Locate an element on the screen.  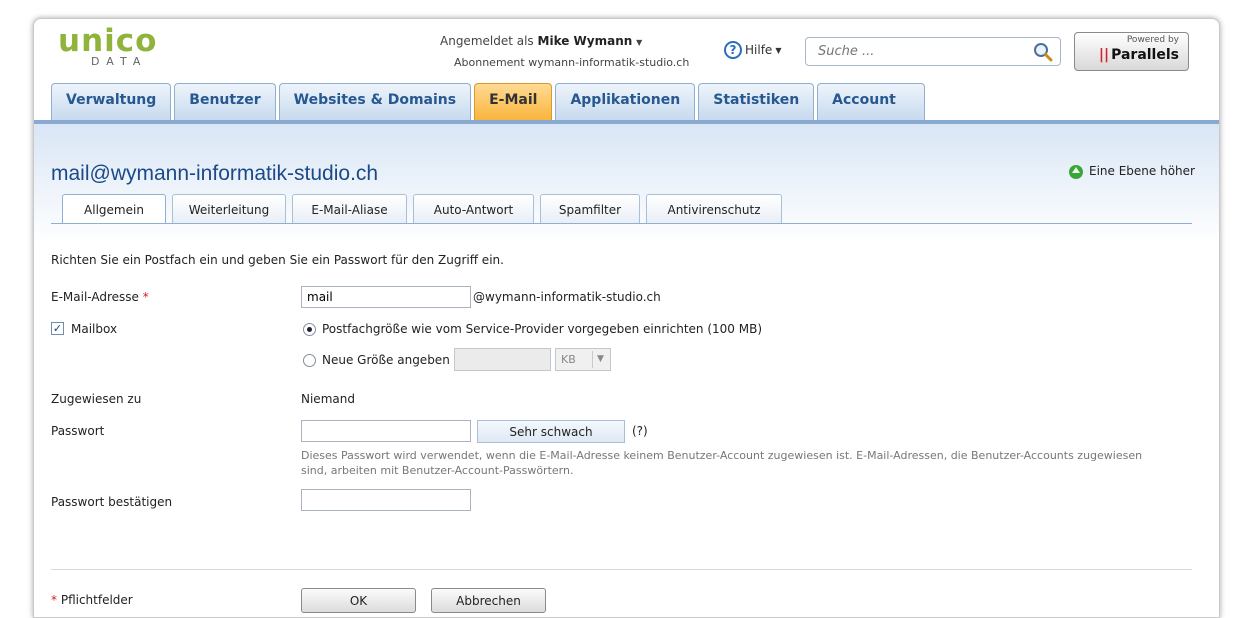
tab-applikationen: Applikationen is located at coordinates (625, 102).